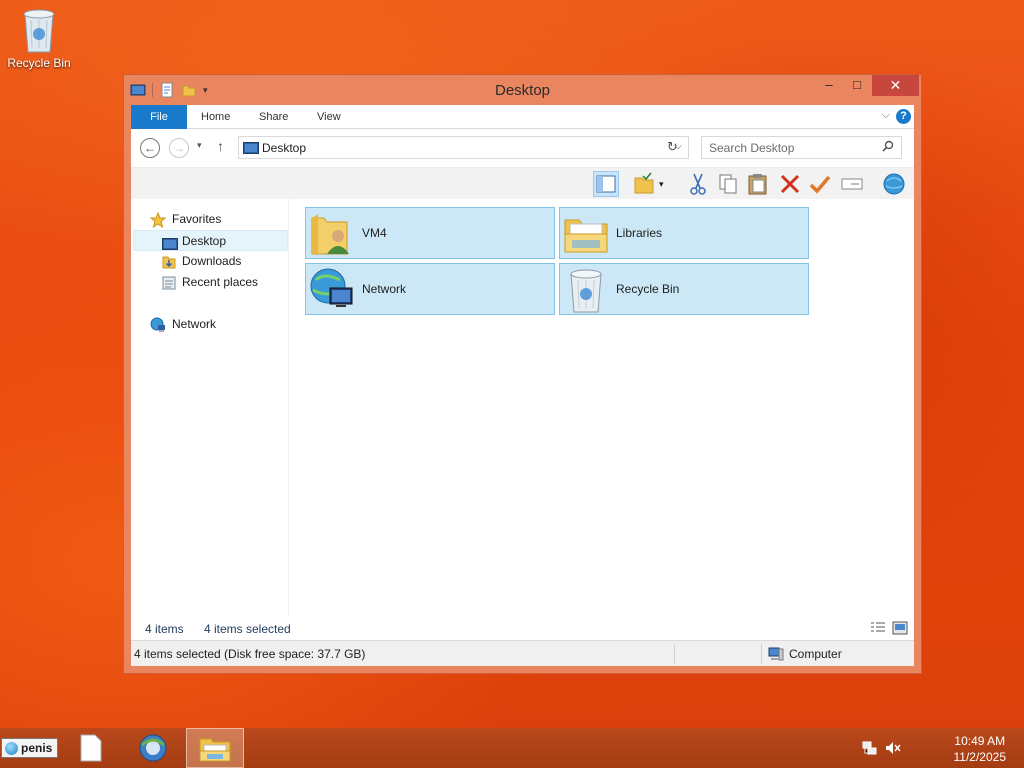 The width and height of the screenshot is (1024, 768). What do you see at coordinates (684, 289) in the screenshot?
I see `file-item-recycle-bin: Recycle Bin` at bounding box center [684, 289].